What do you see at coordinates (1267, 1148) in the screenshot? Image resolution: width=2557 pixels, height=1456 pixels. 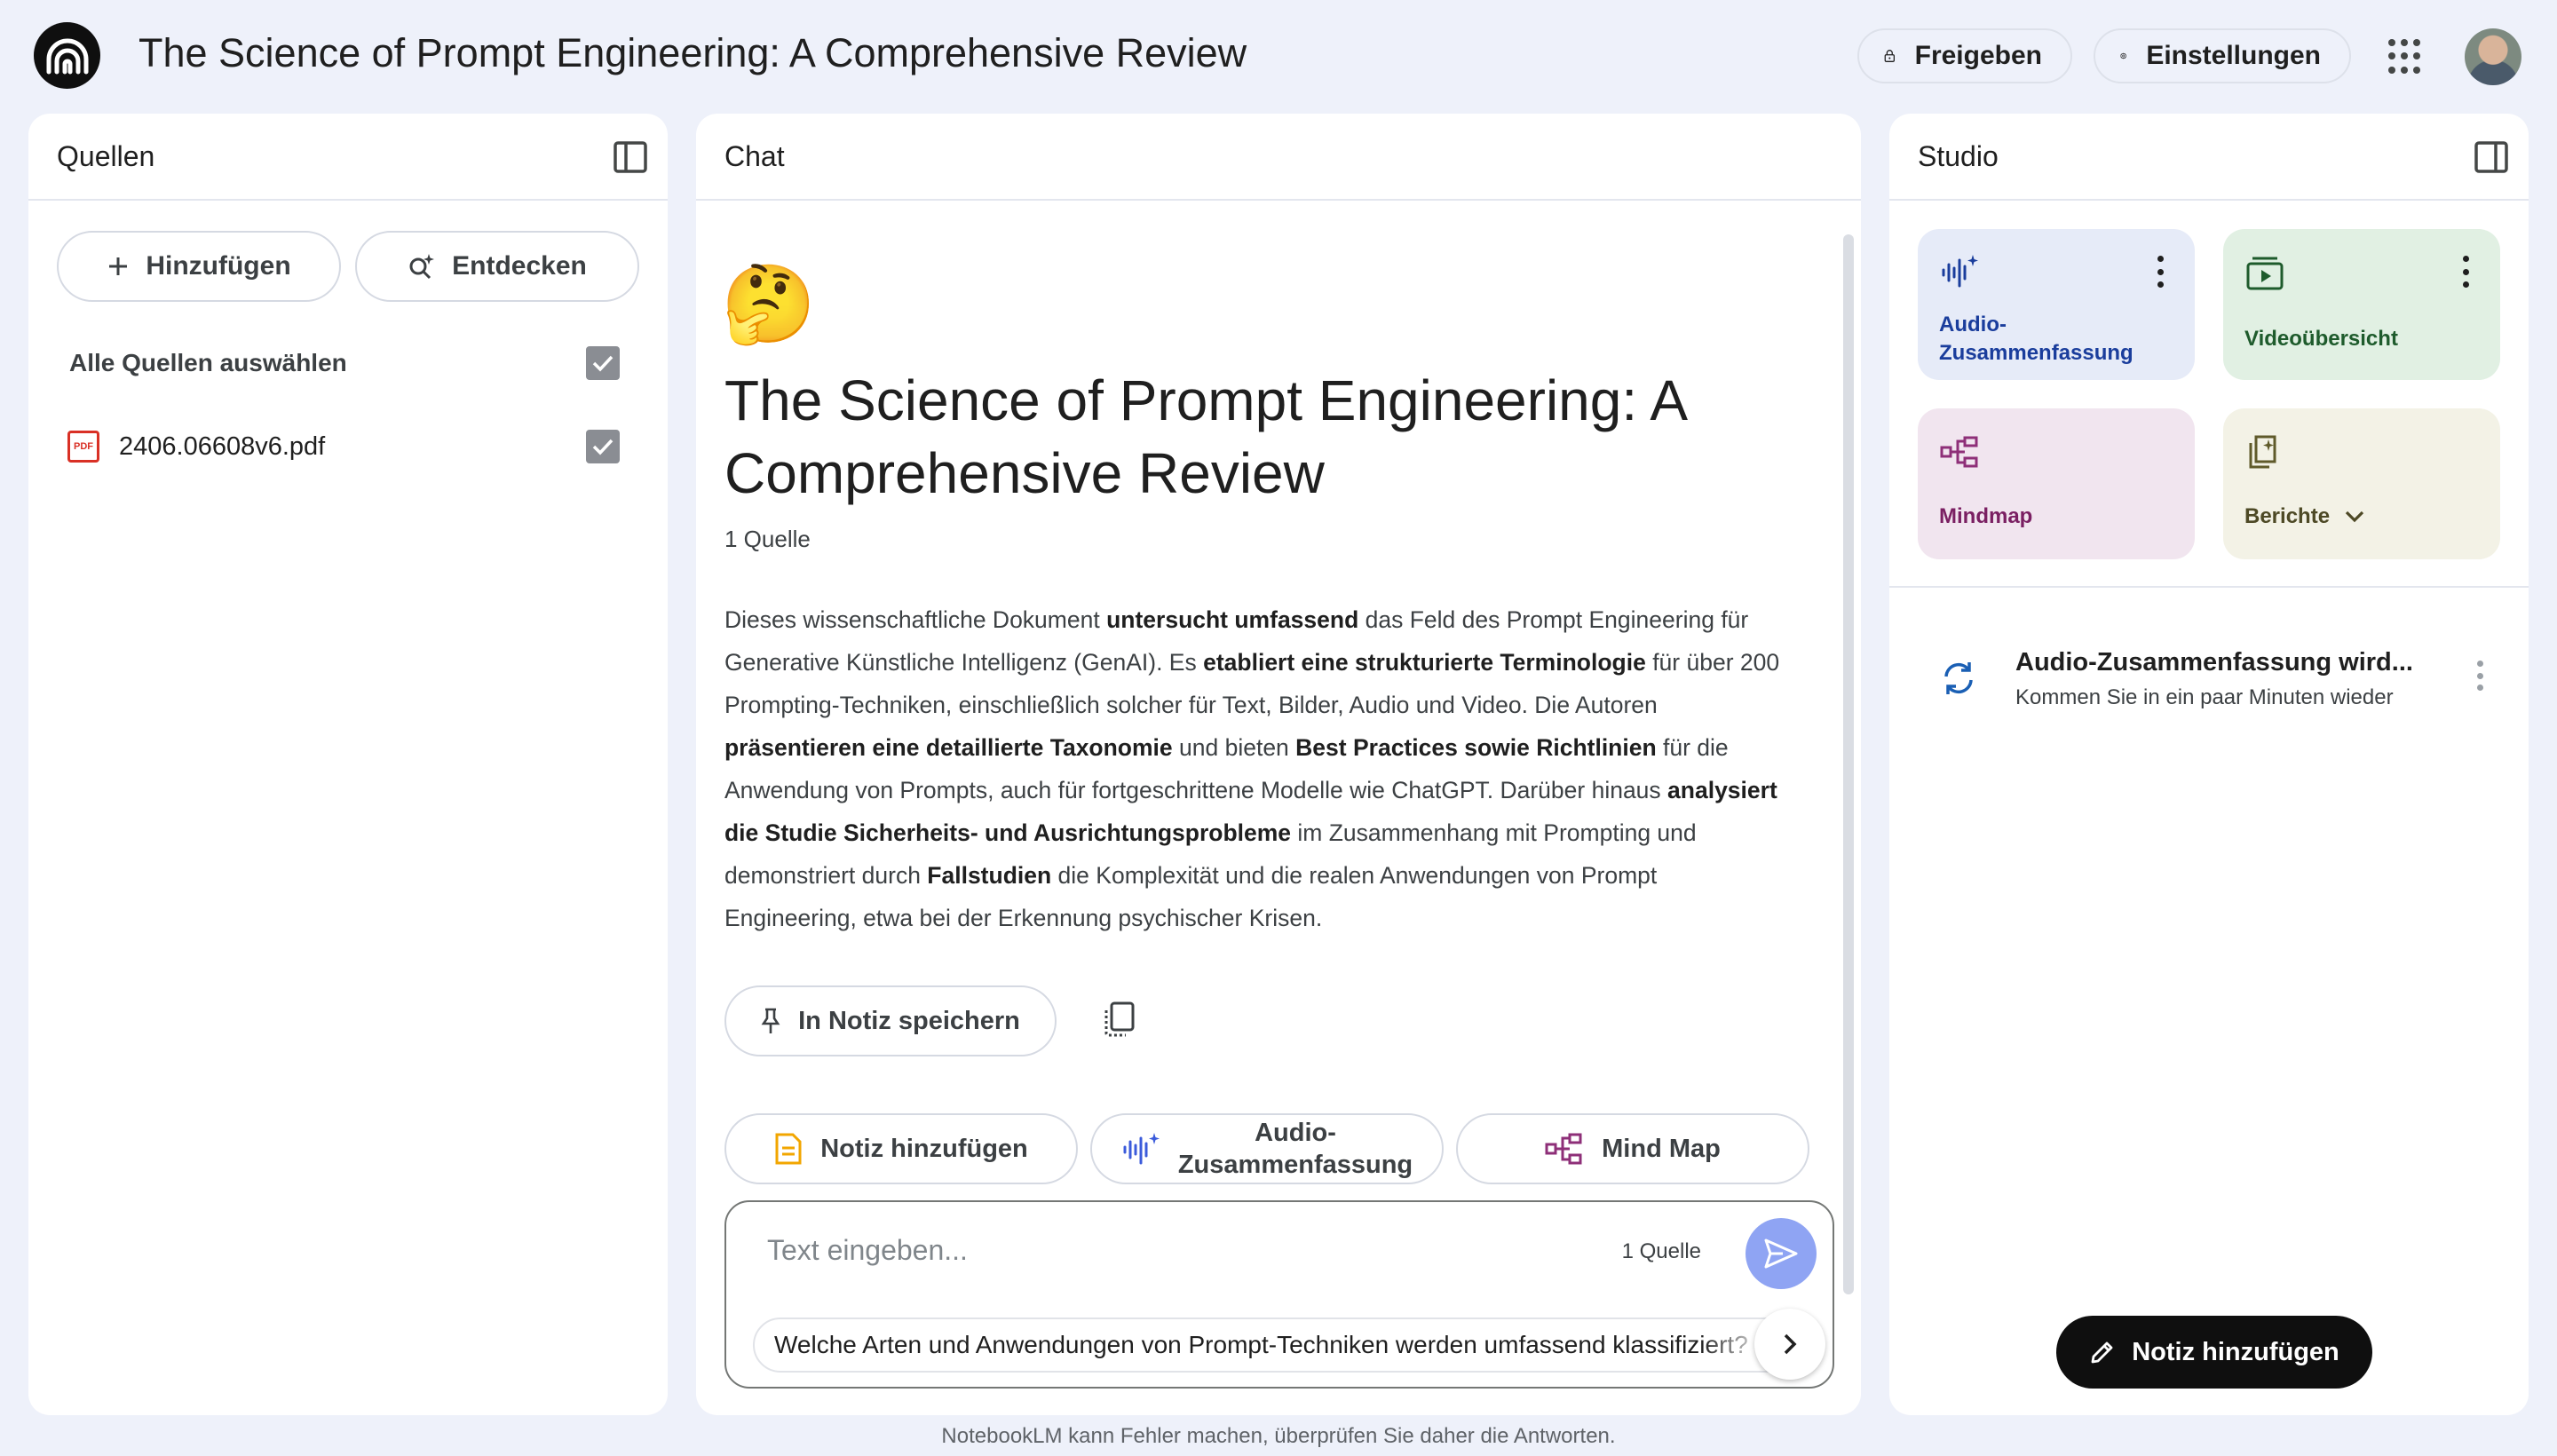 I see `audio-summary-suggestion-button: Audio- Zusammenfassung` at bounding box center [1267, 1148].